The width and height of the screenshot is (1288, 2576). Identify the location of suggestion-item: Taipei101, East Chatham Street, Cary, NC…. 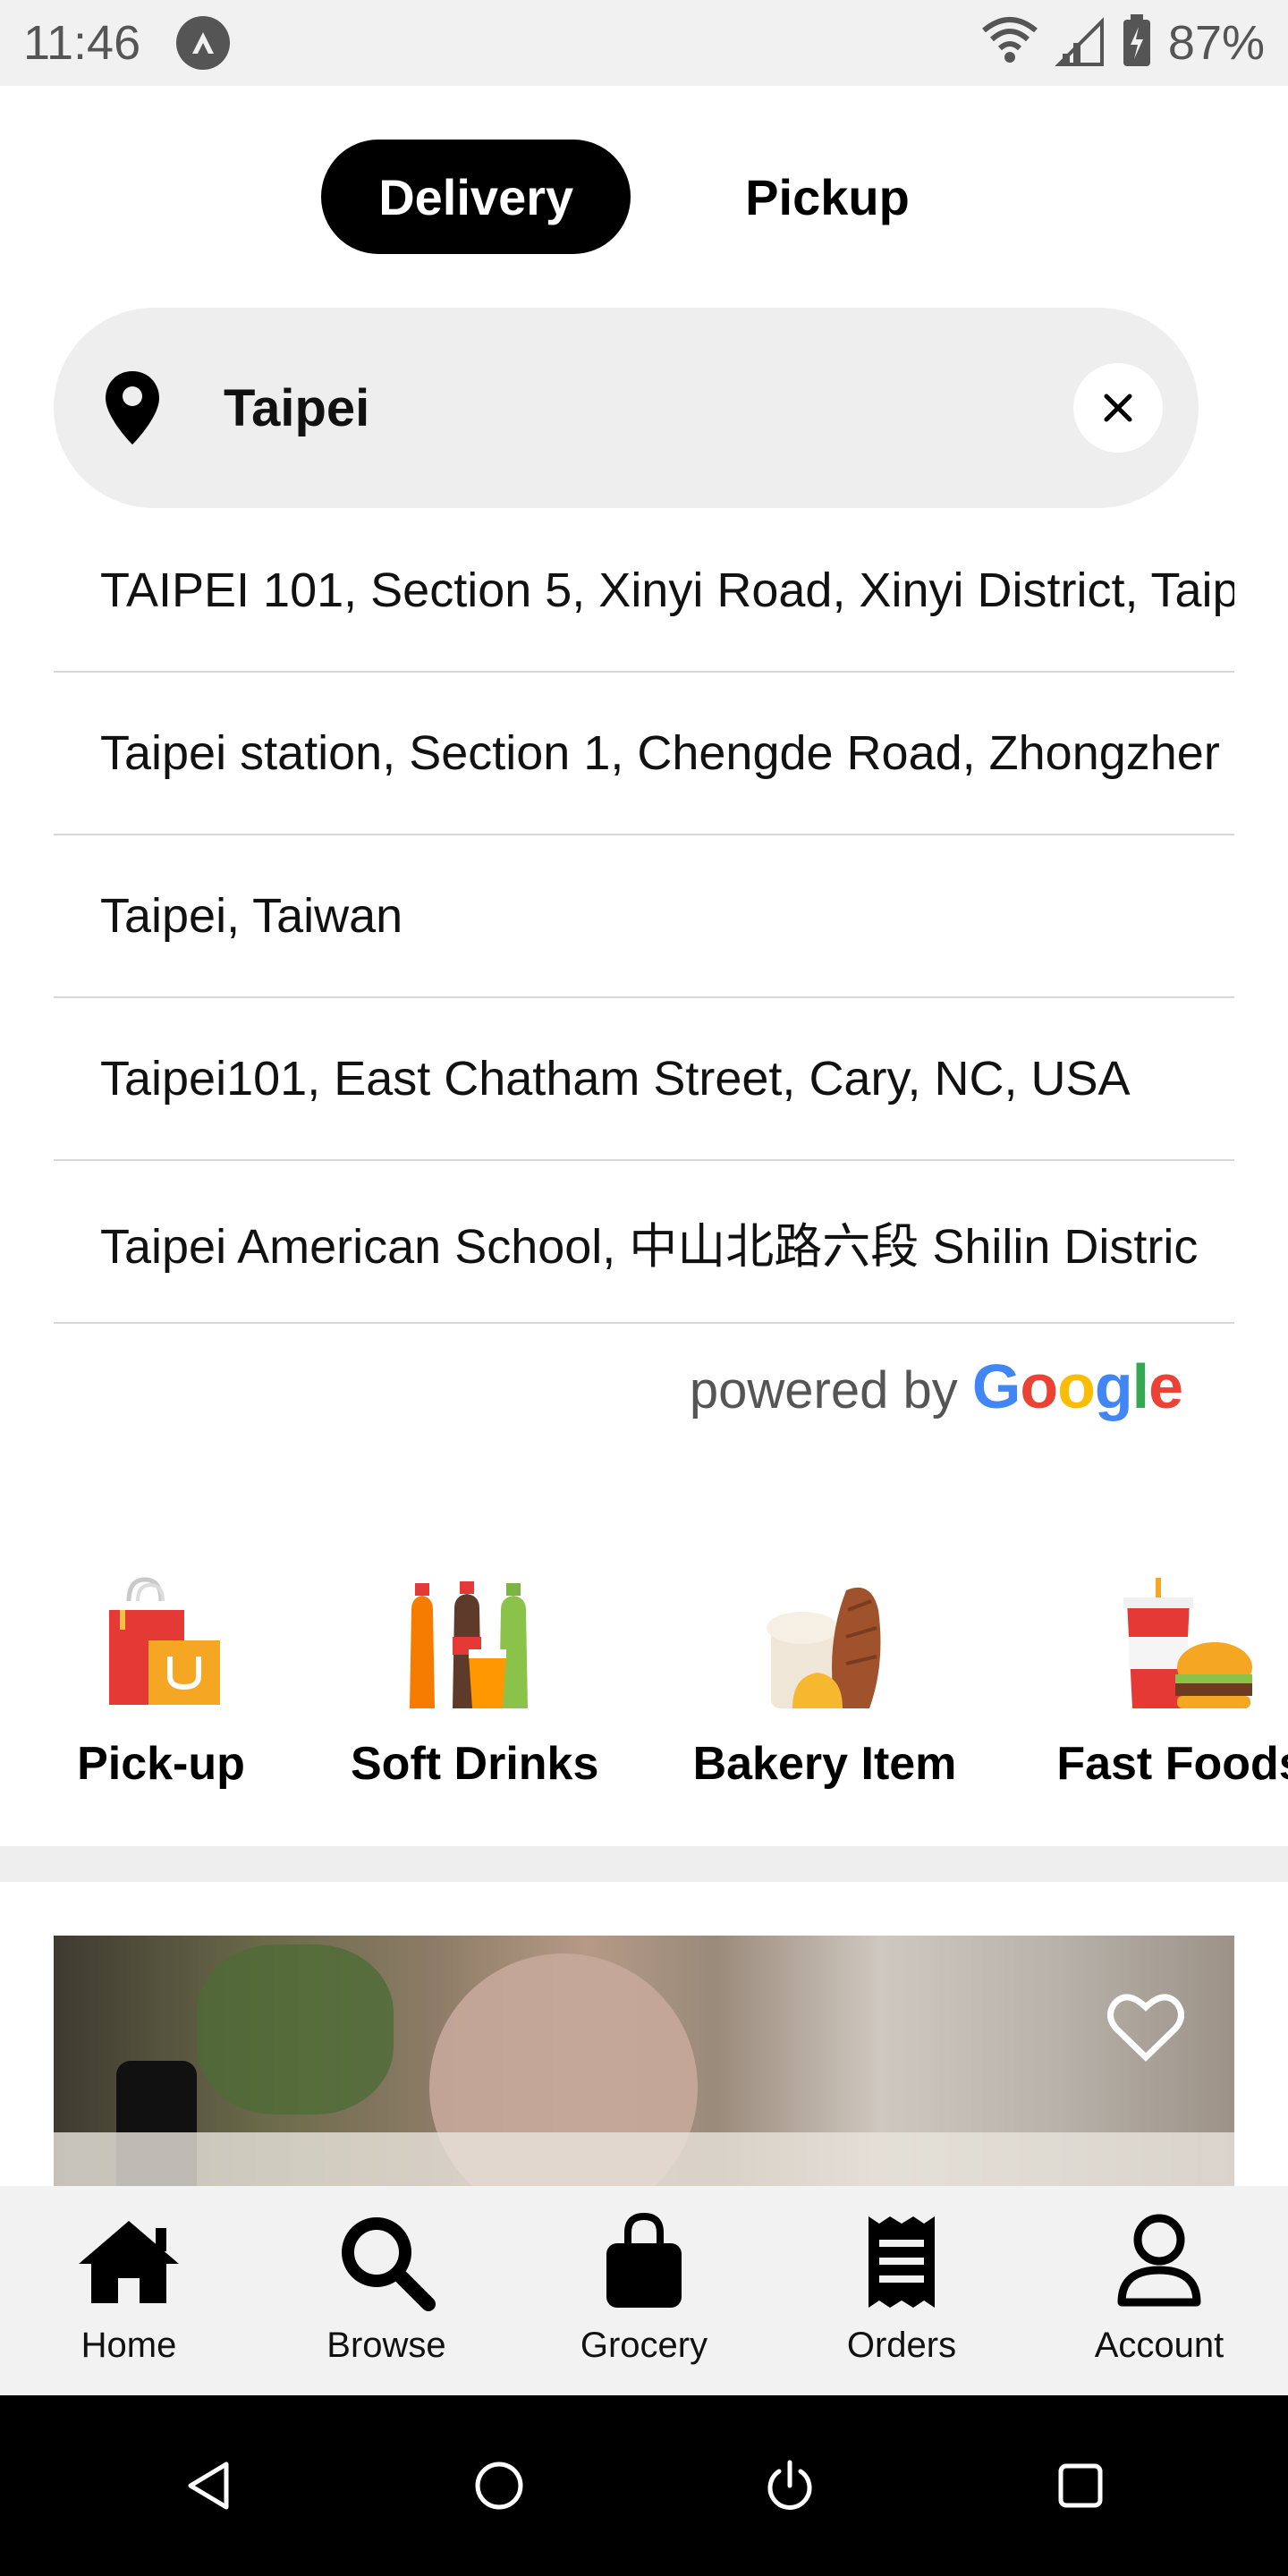
(644, 1079).